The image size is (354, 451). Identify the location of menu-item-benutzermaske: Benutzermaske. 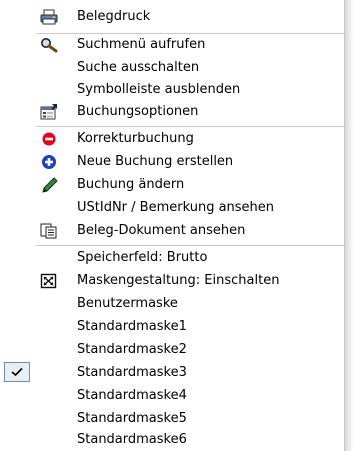
(172, 304).